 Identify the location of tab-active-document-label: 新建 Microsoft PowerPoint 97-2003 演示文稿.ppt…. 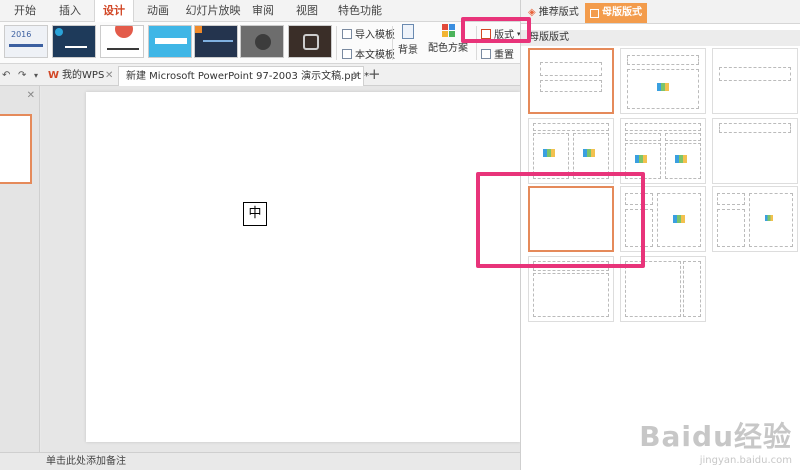
(248, 76).